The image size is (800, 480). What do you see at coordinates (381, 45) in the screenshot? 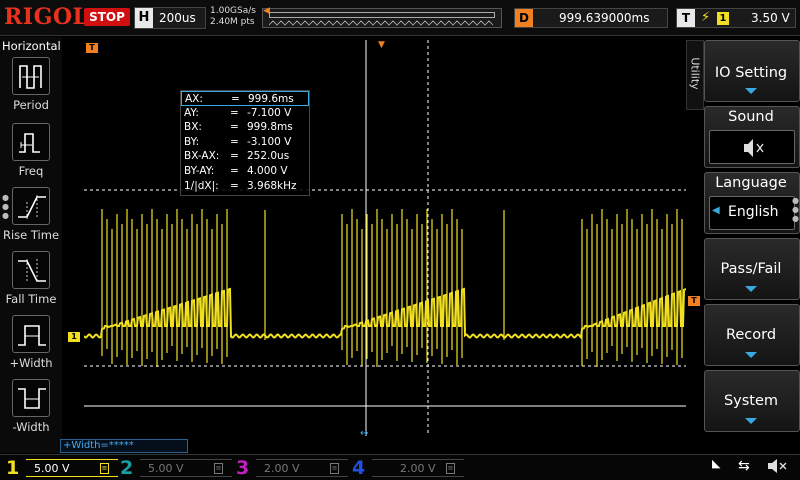
I see `trigger-point-icon: ▼` at bounding box center [381, 45].